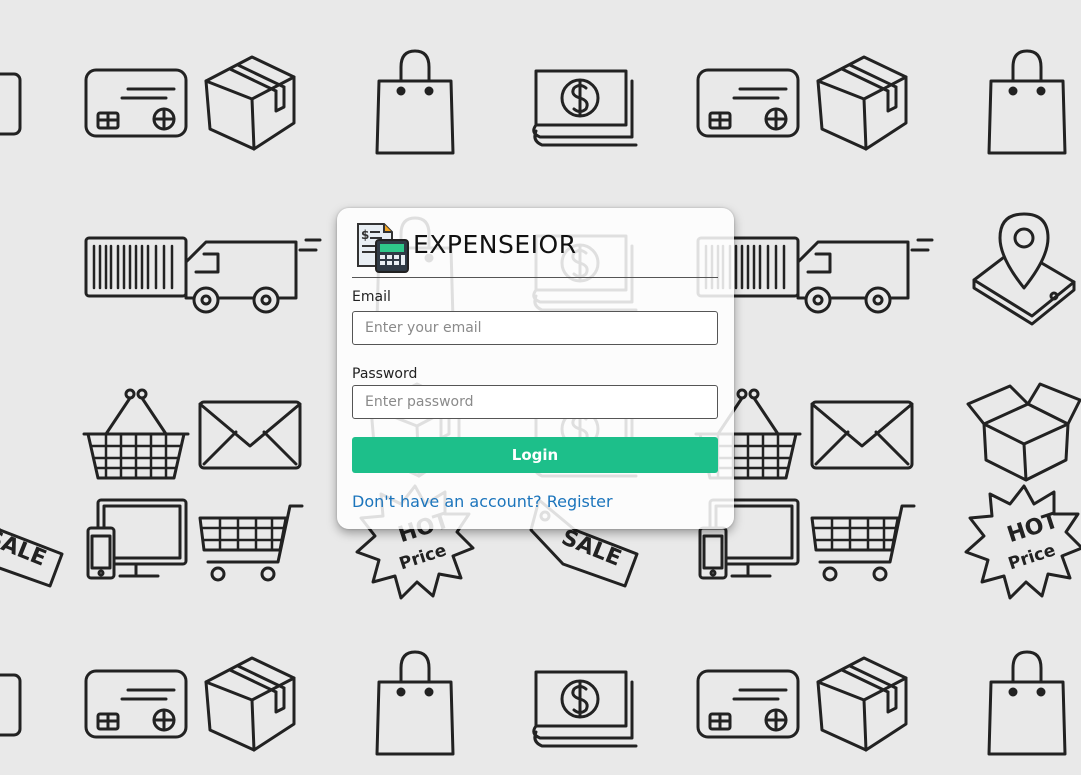 The width and height of the screenshot is (1081, 775). I want to click on calculator-receipt-icon: $, so click(383, 248).